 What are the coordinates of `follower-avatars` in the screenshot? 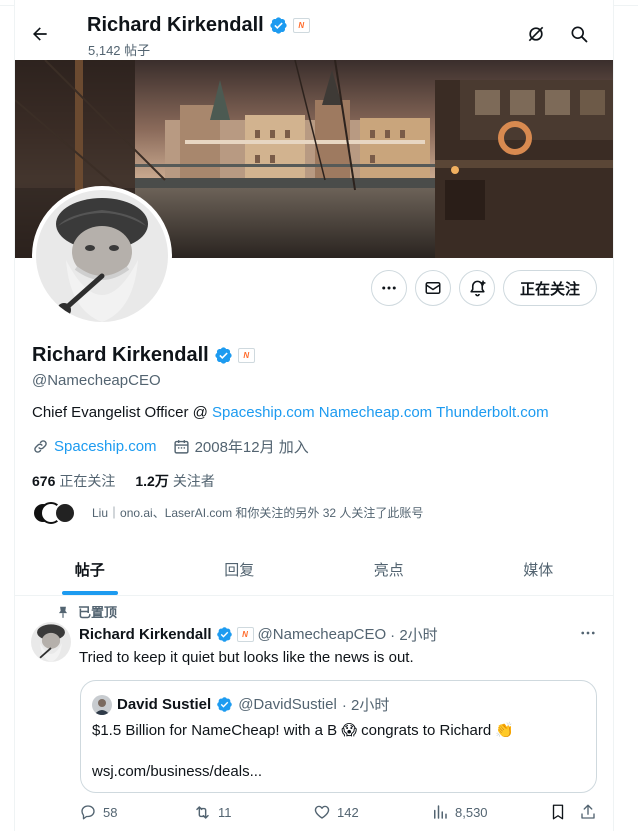 It's located at (56, 512).